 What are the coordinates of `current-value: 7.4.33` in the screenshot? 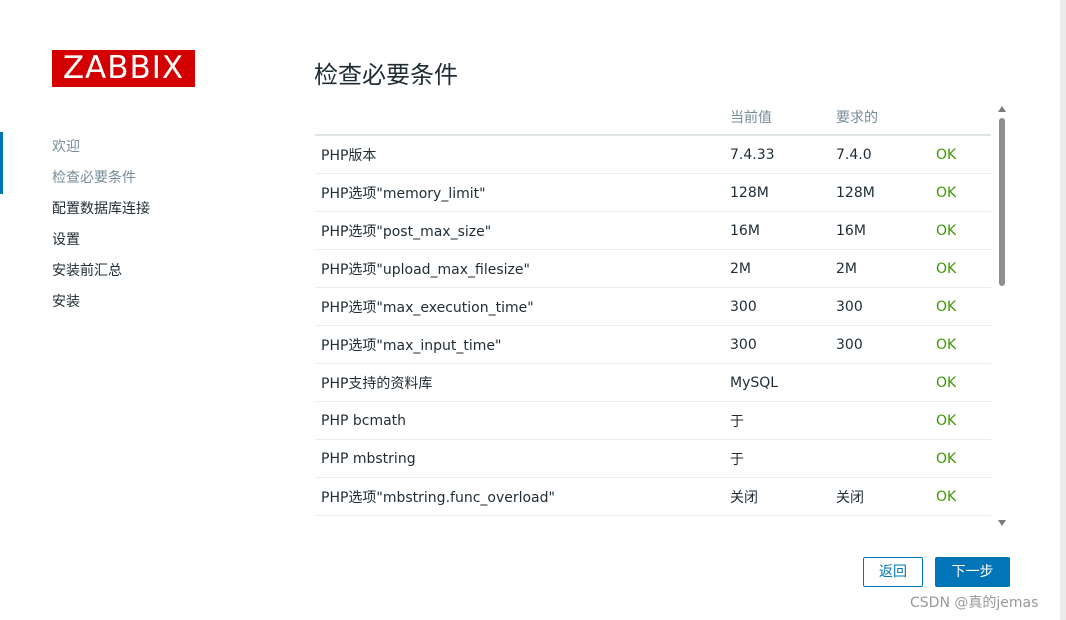 It's located at (783, 154).